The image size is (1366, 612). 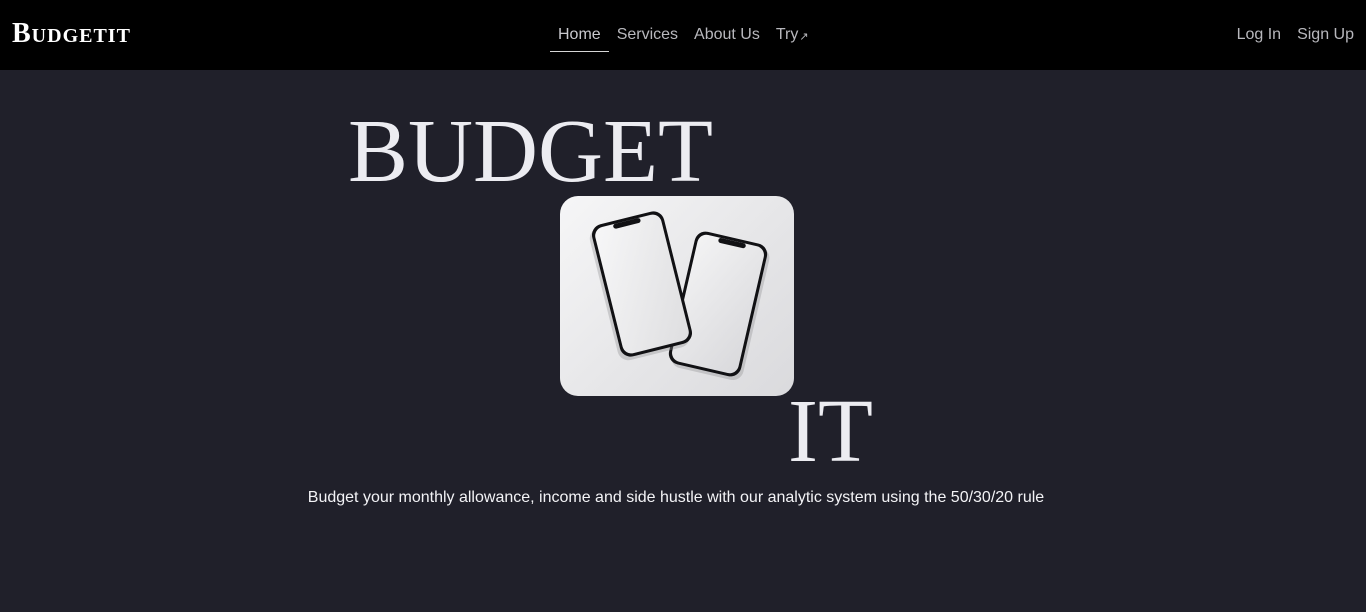 I want to click on auth-nav: Log In Sign Up, so click(x=1287, y=35).